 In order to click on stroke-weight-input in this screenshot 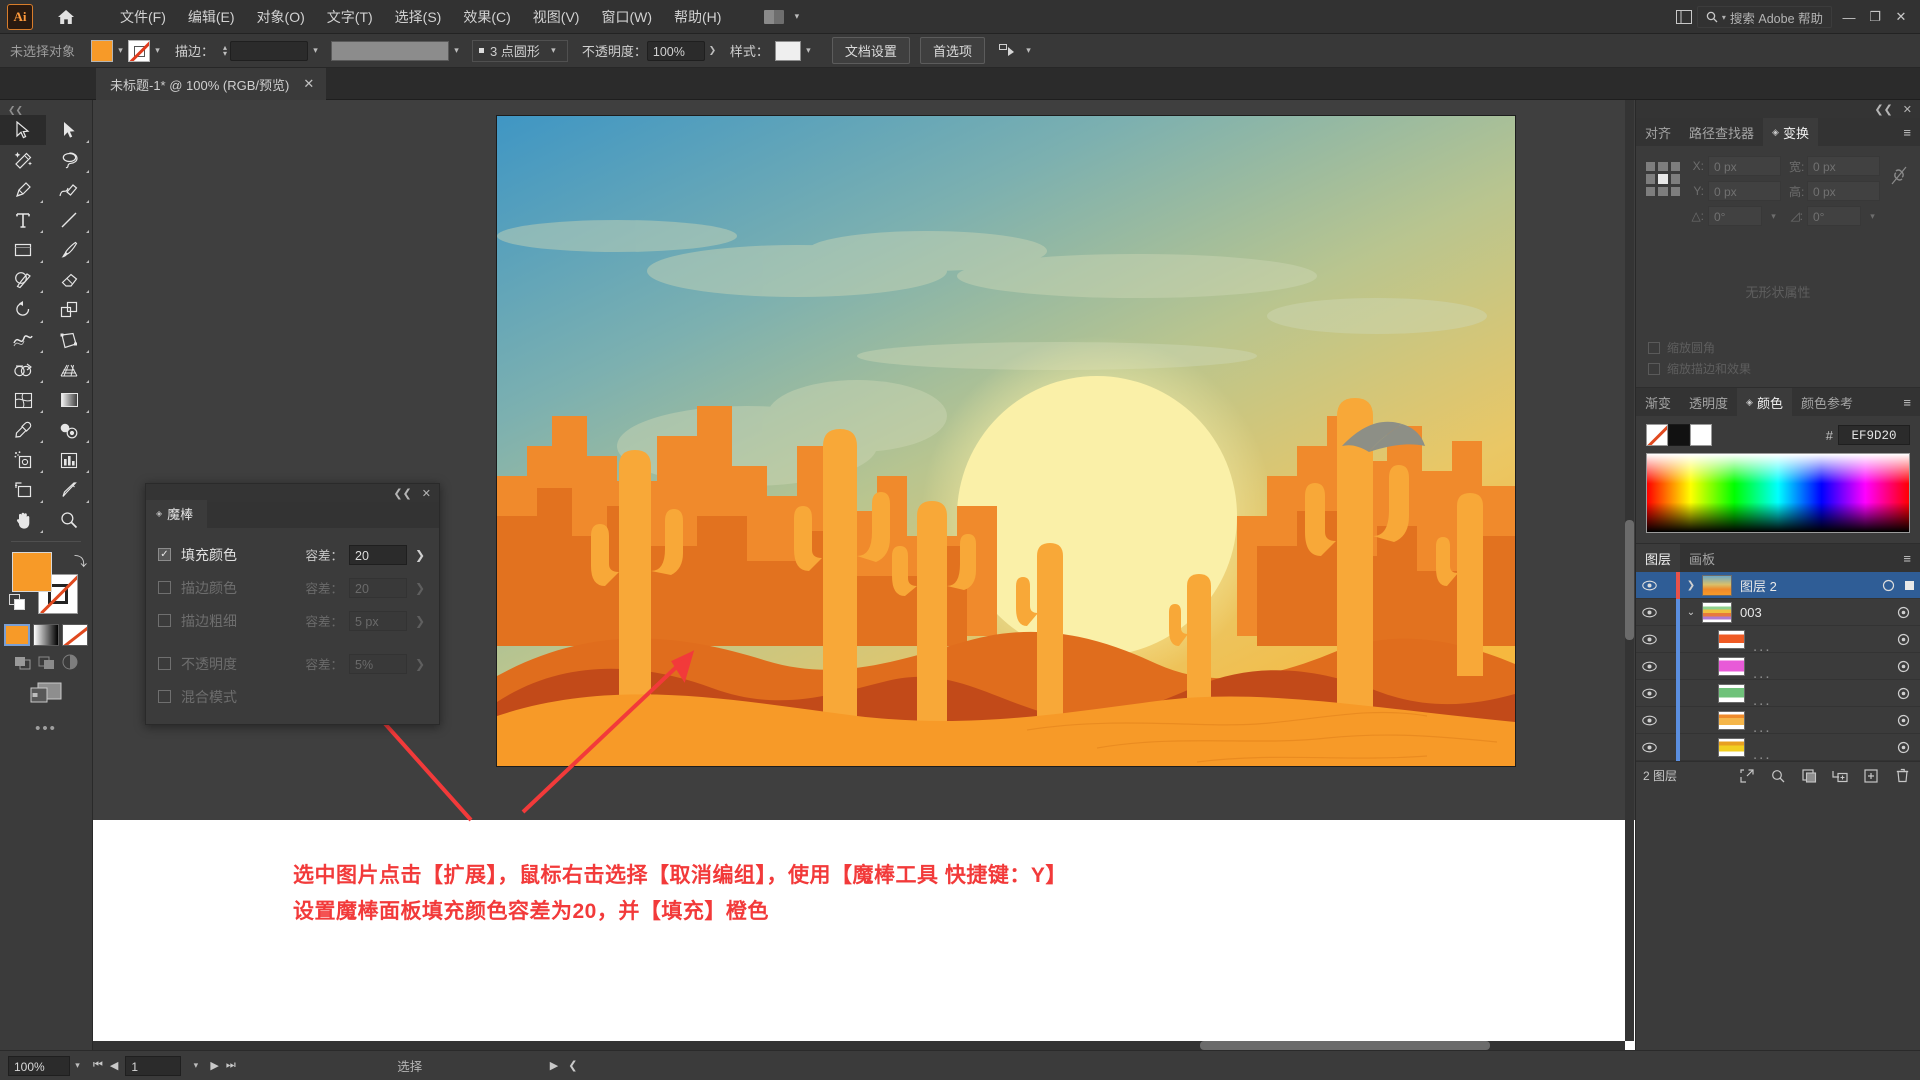, I will do `click(269, 50)`.